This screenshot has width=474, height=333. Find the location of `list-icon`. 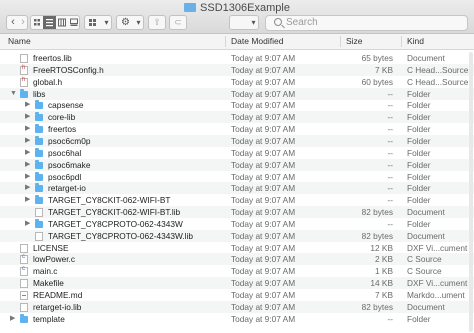

list-icon is located at coordinates (49, 23).